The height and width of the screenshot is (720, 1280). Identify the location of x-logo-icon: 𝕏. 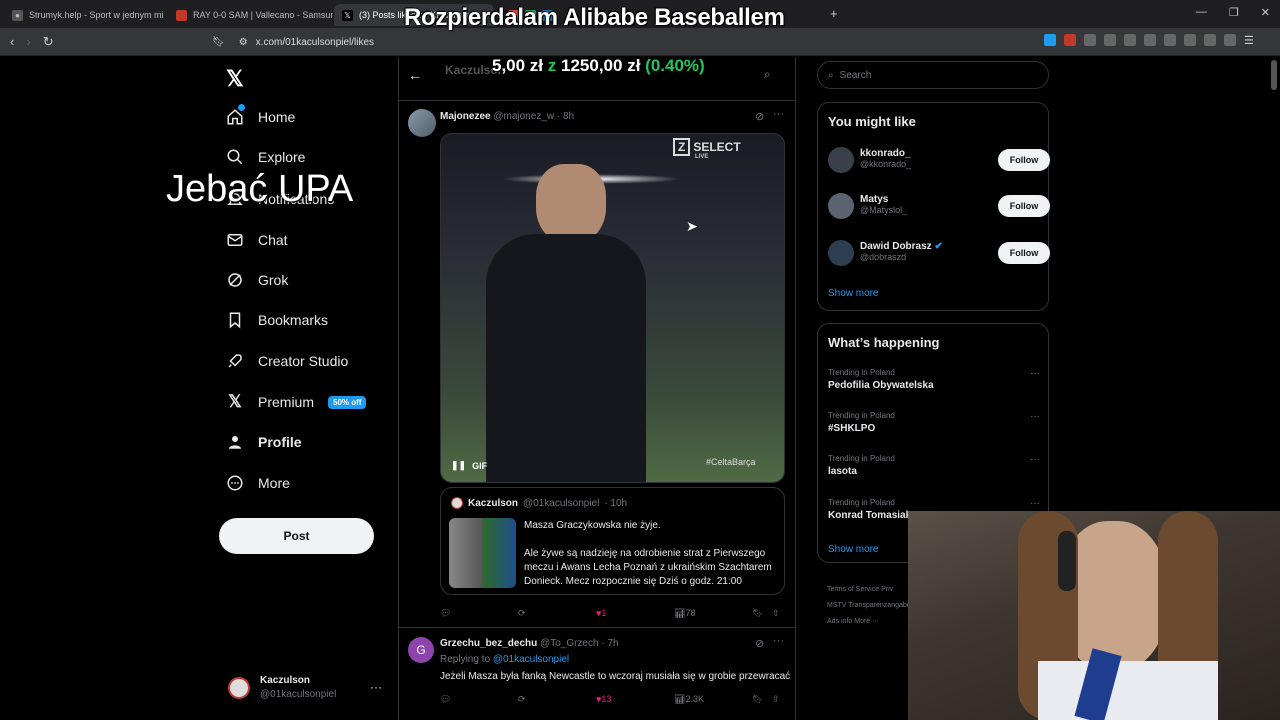
(235, 79).